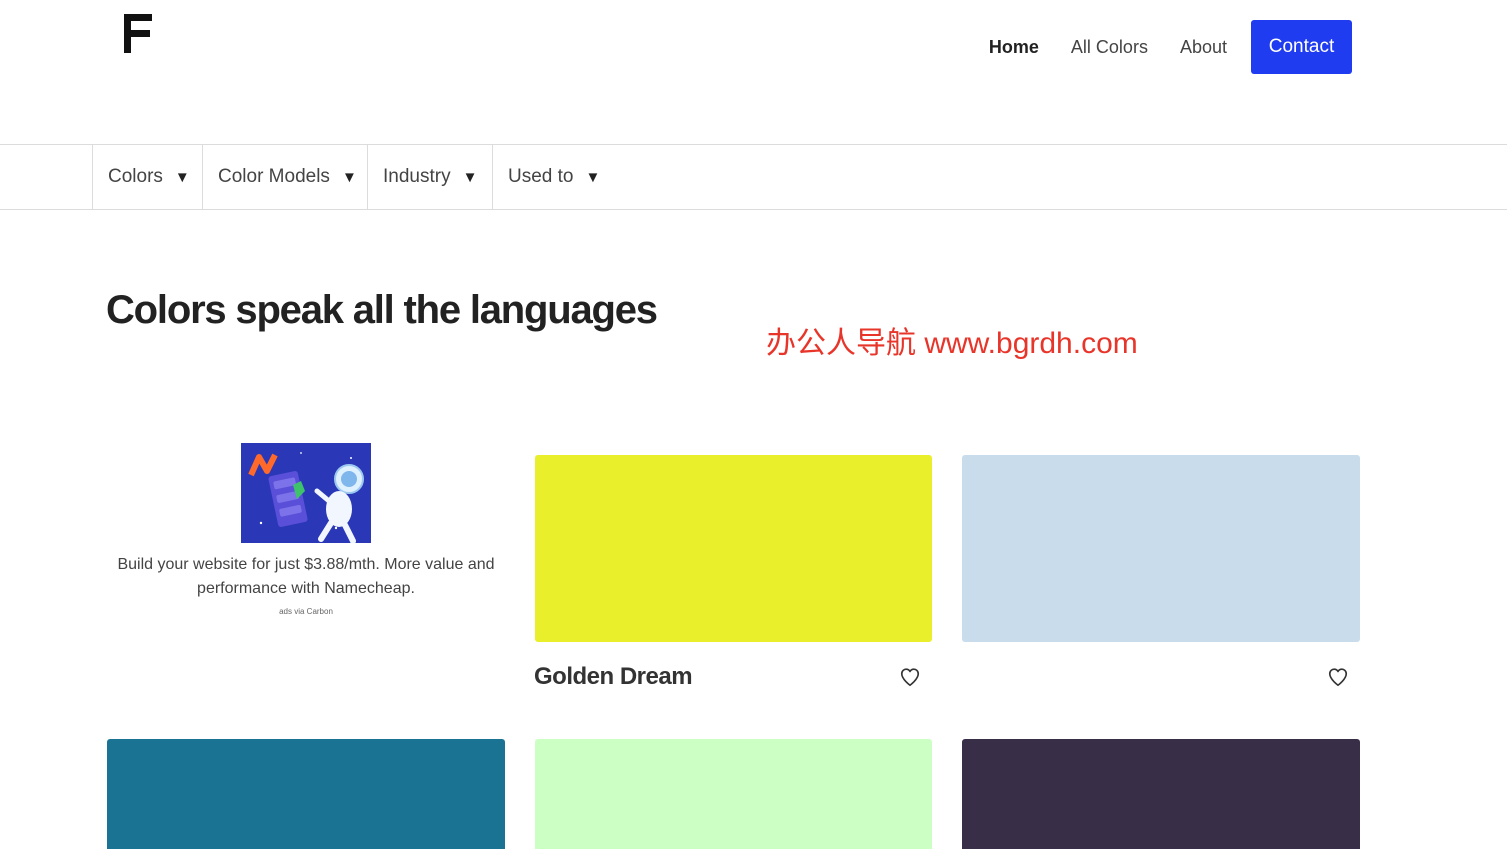 The width and height of the screenshot is (1507, 849). I want to click on ad-image, so click(306, 493).